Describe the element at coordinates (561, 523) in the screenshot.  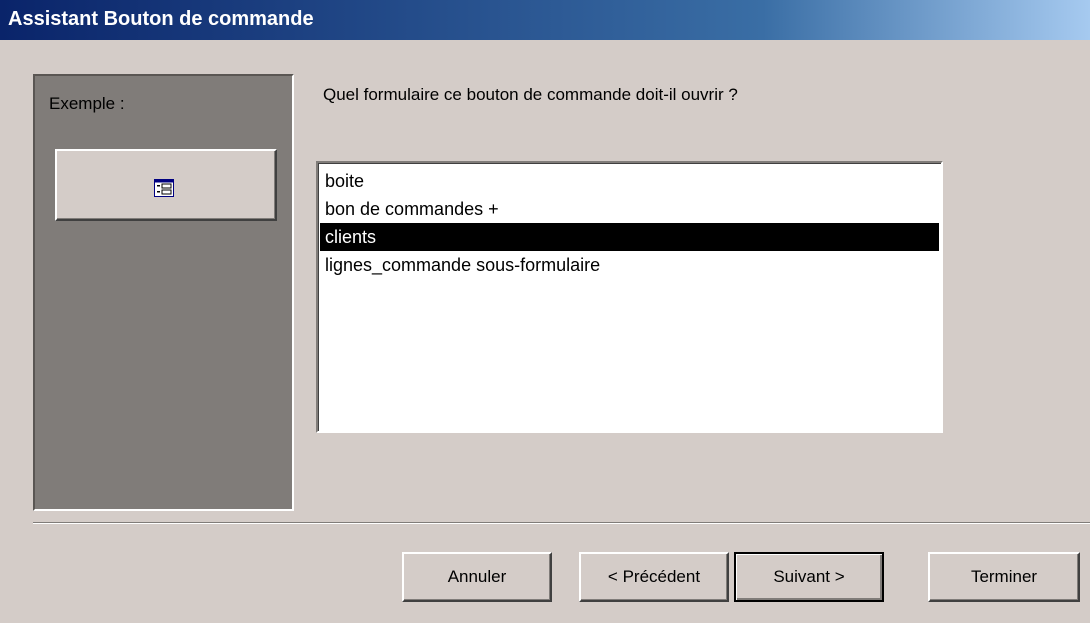
I see `divider` at that location.